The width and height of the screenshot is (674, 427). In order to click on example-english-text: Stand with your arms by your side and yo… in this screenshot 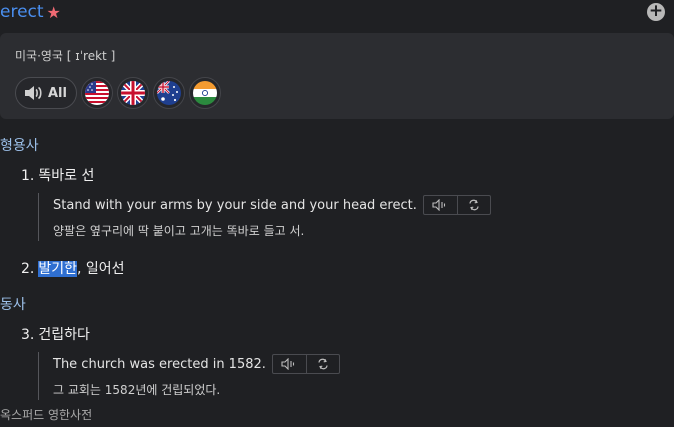, I will do `click(235, 205)`.